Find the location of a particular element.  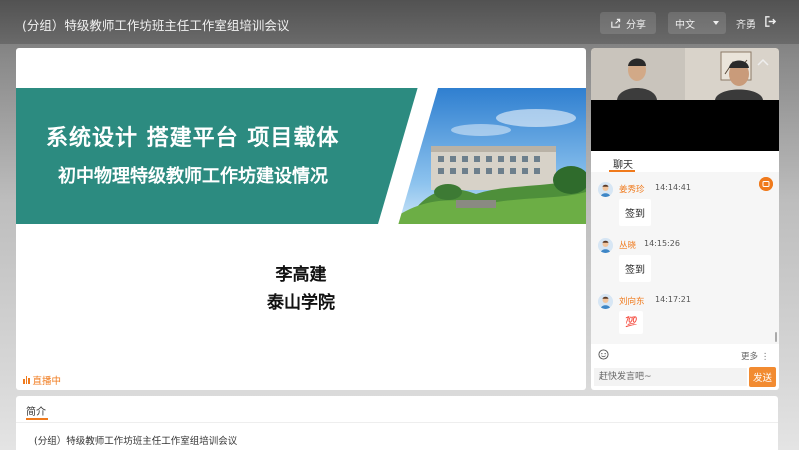

more-dots-icon: ⋮ is located at coordinates (765, 357).